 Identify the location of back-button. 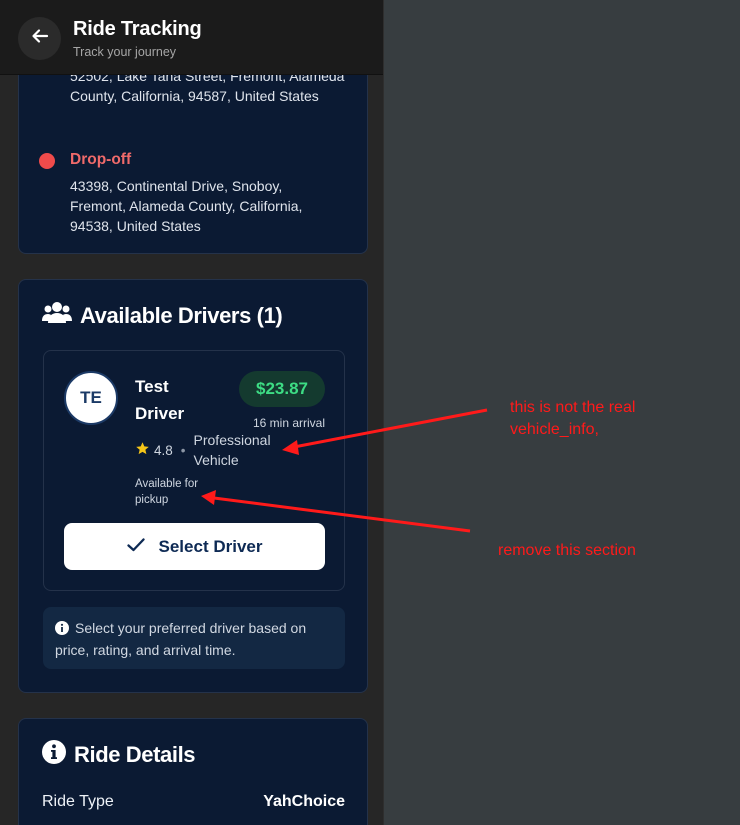
(39, 38).